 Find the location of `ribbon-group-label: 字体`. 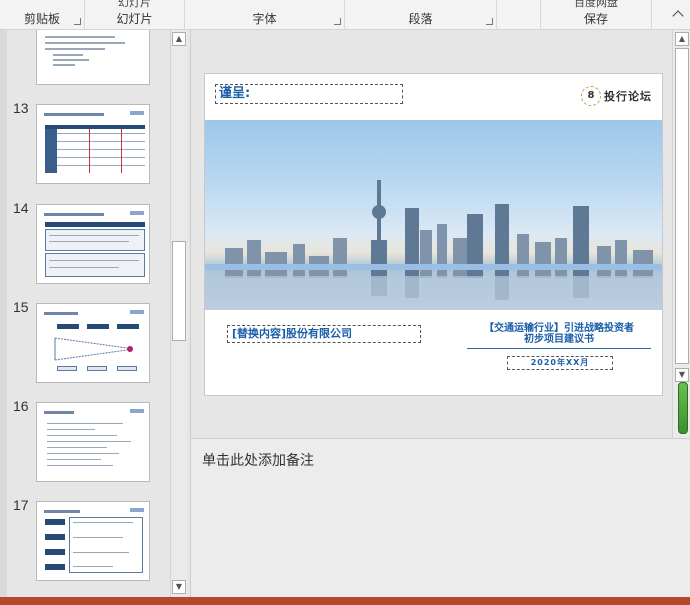

ribbon-group-label: 字体 is located at coordinates (264, 19).